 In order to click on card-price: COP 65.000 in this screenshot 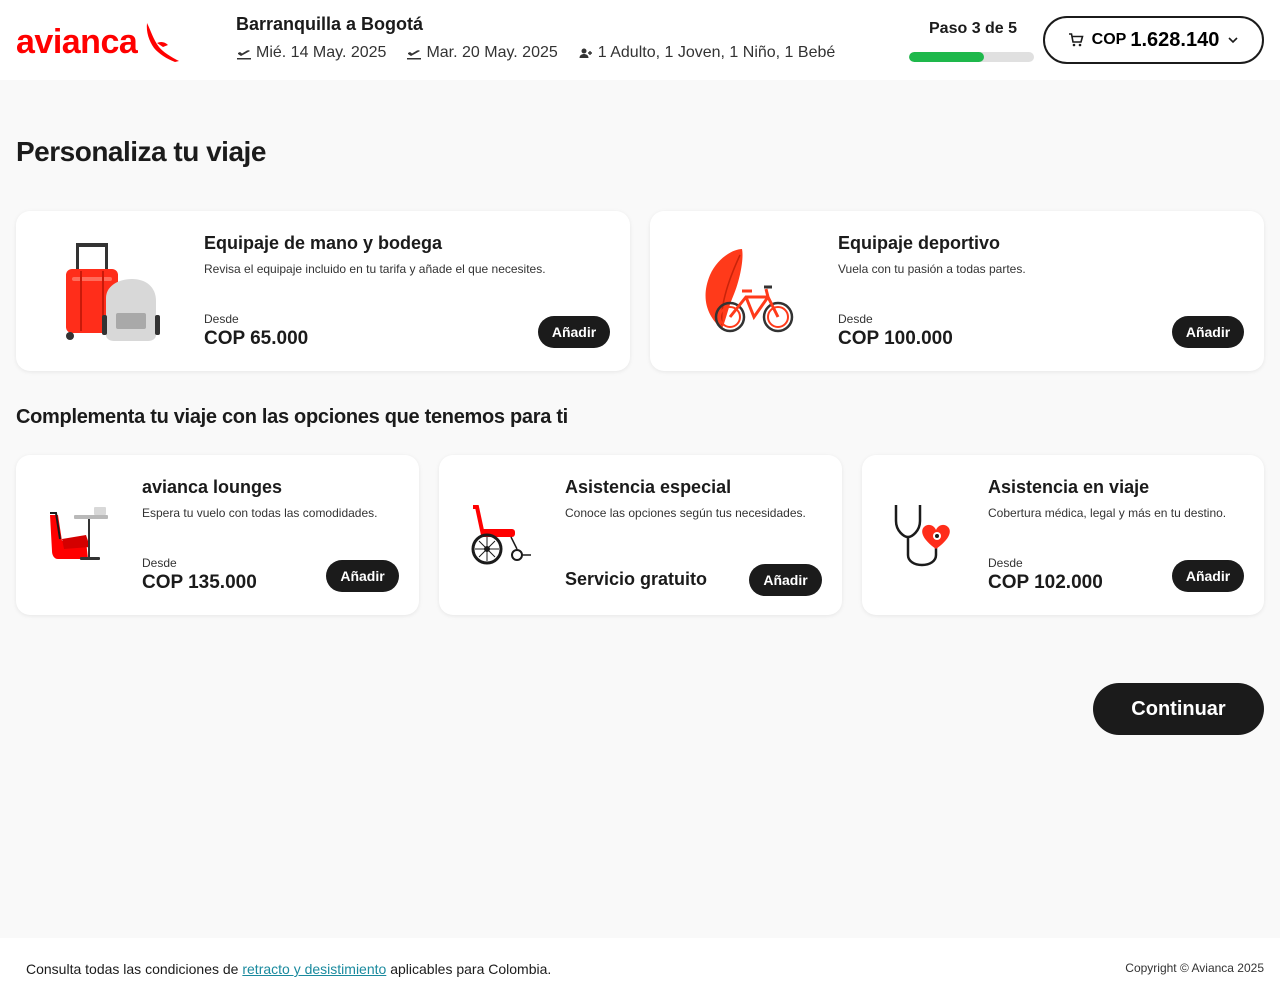, I will do `click(256, 338)`.